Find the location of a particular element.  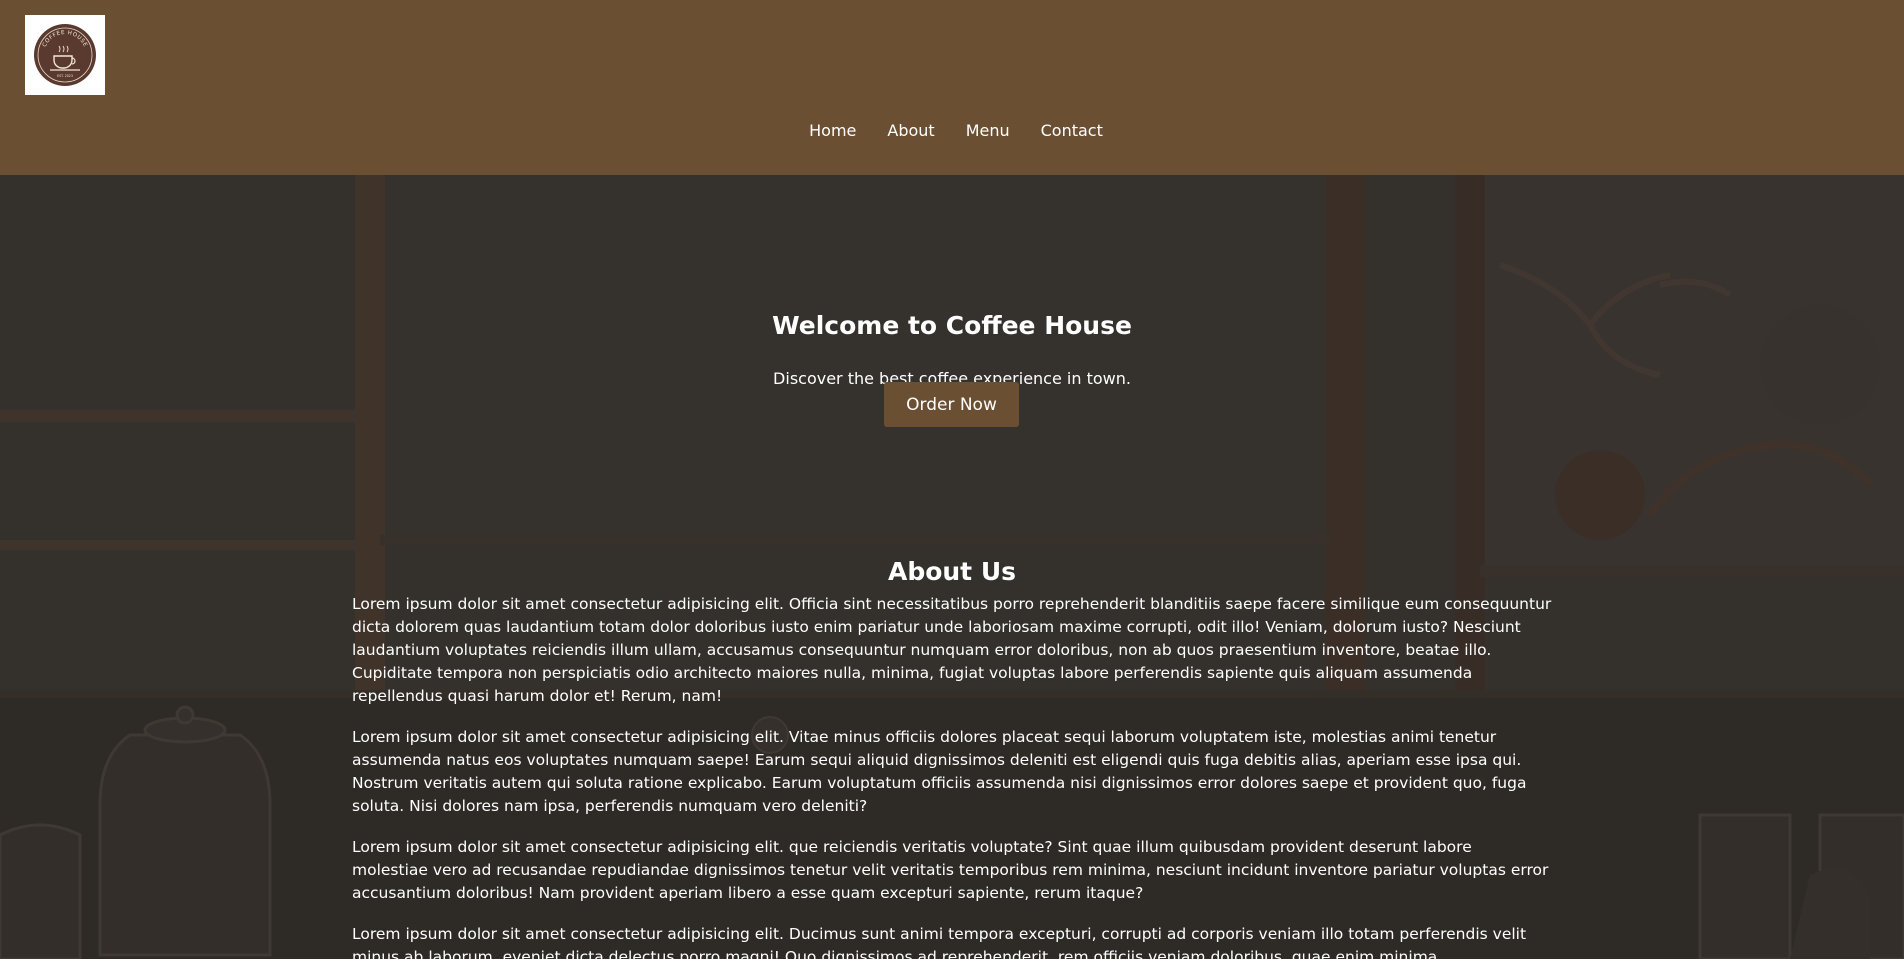

nav-home: Home is located at coordinates (832, 131).